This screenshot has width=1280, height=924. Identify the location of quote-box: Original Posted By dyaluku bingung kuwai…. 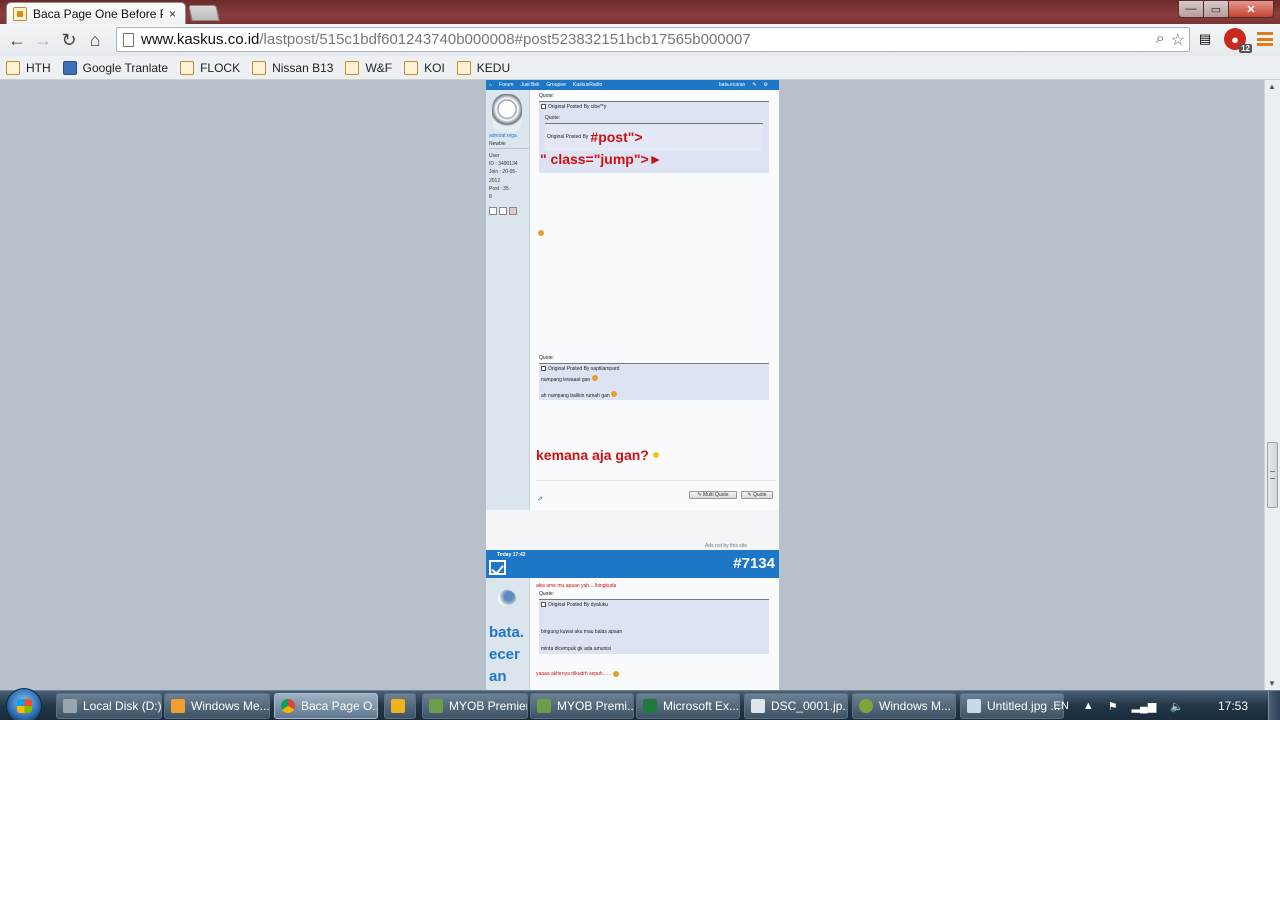
(654, 626).